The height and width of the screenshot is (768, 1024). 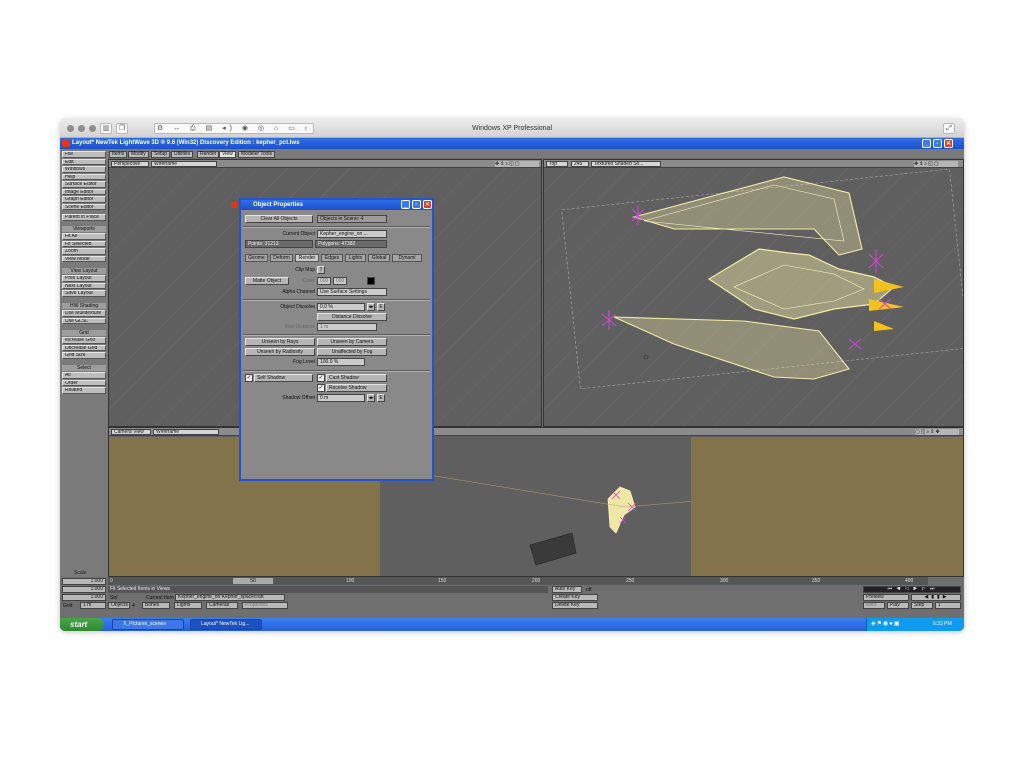 What do you see at coordinates (567, 589) in the screenshot?
I see `auto-key-toggle: Auto Key` at bounding box center [567, 589].